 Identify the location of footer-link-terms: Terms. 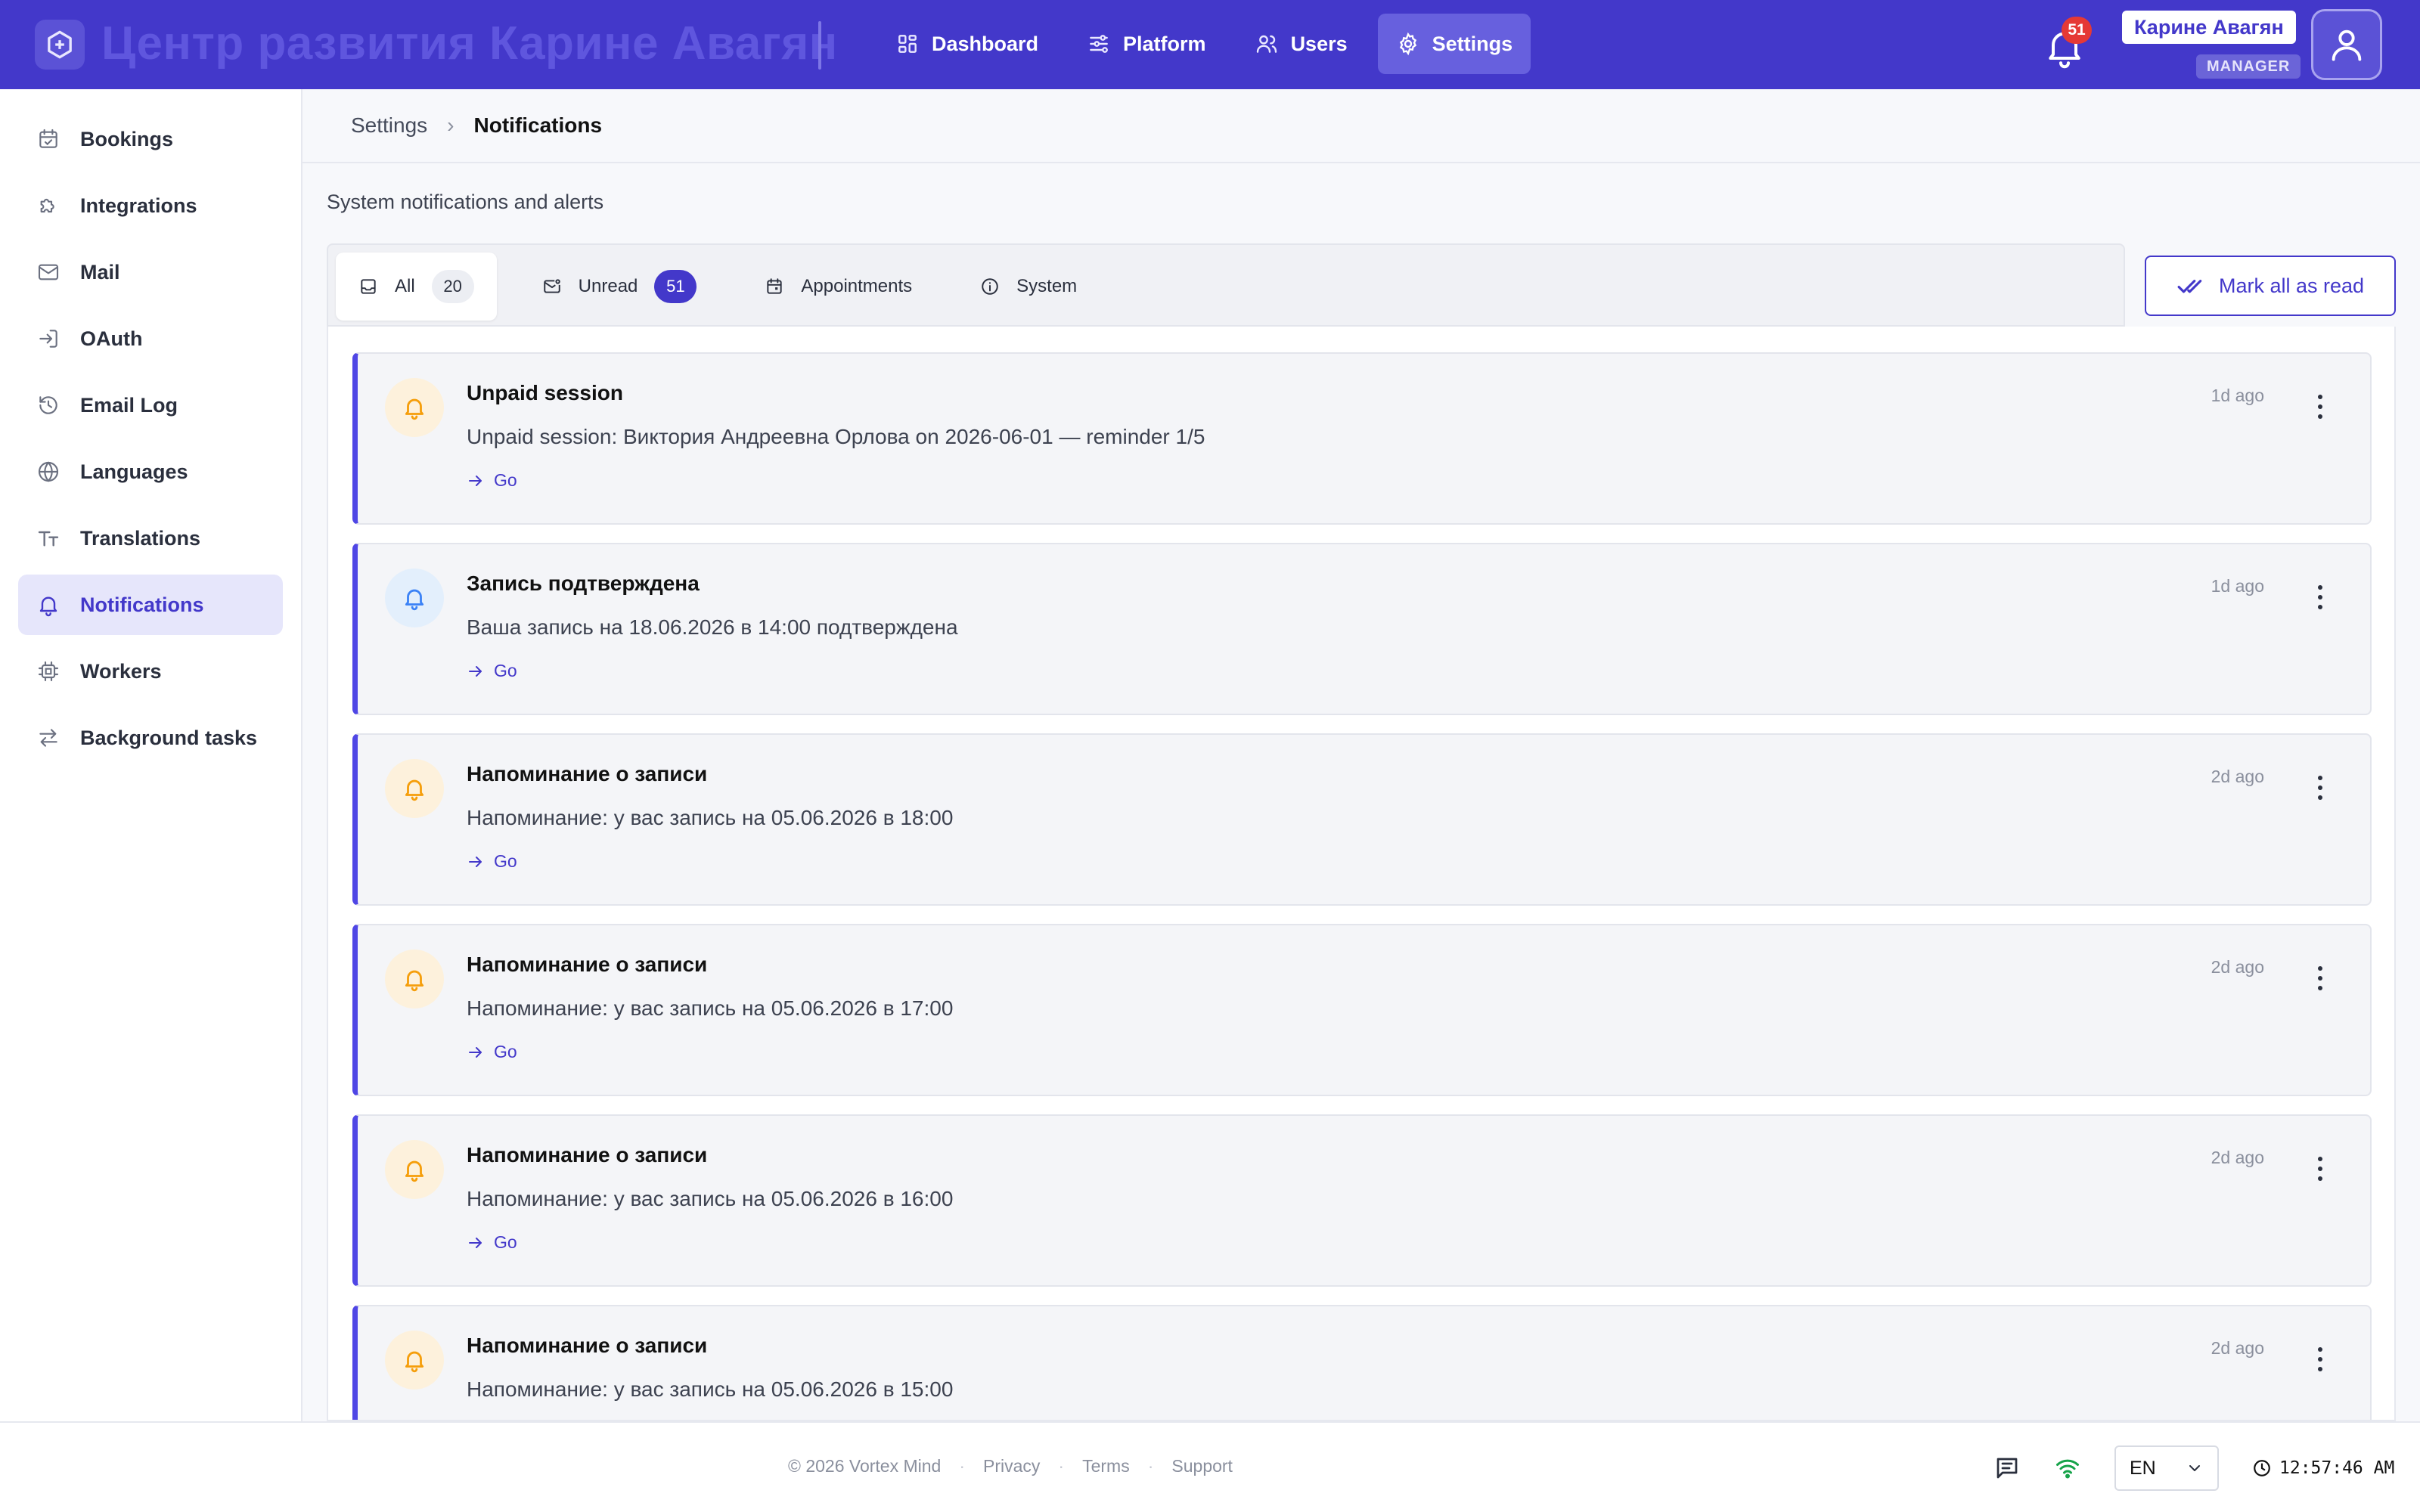
(1106, 1466).